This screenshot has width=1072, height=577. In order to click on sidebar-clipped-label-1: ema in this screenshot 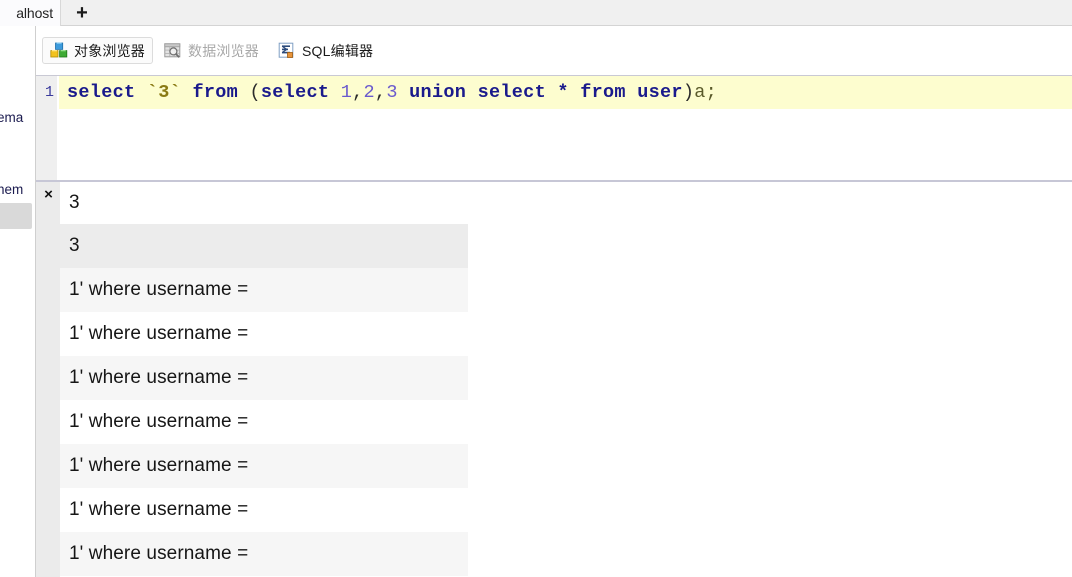, I will do `click(12, 117)`.